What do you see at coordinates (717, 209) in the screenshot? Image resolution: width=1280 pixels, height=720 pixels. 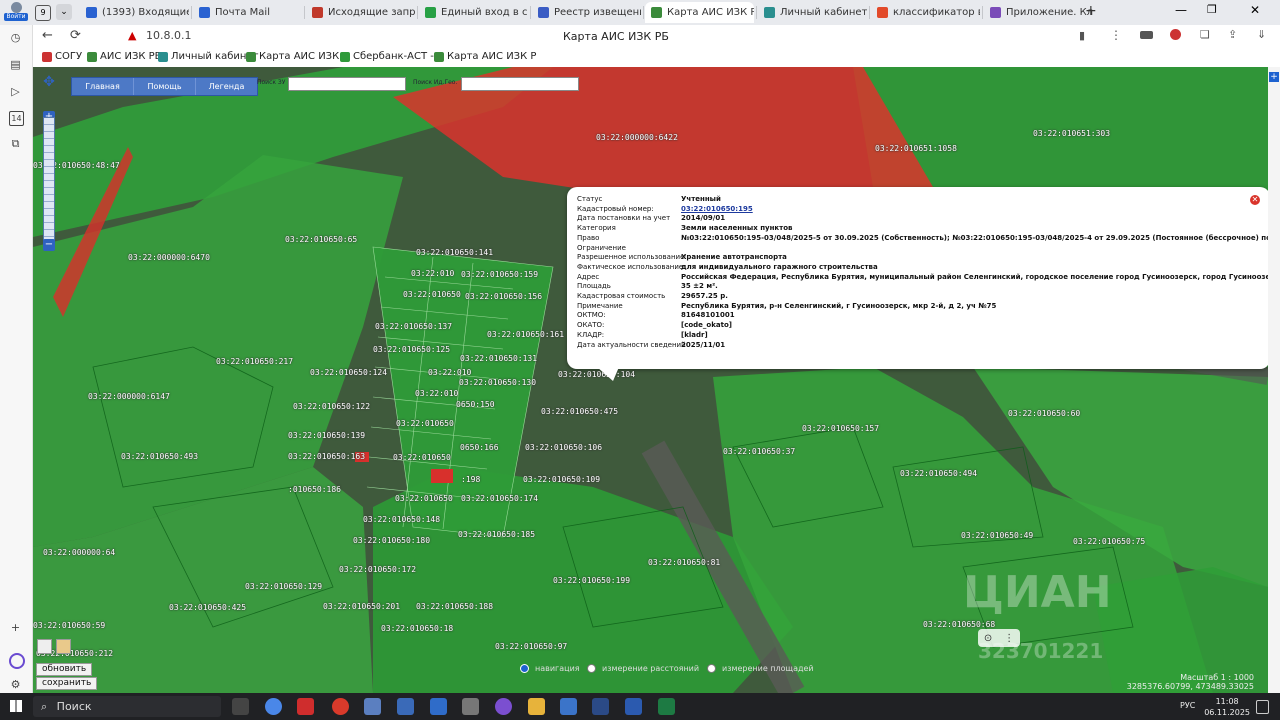 I see `cadastral-number-link: 03:22:010650:195` at bounding box center [717, 209].